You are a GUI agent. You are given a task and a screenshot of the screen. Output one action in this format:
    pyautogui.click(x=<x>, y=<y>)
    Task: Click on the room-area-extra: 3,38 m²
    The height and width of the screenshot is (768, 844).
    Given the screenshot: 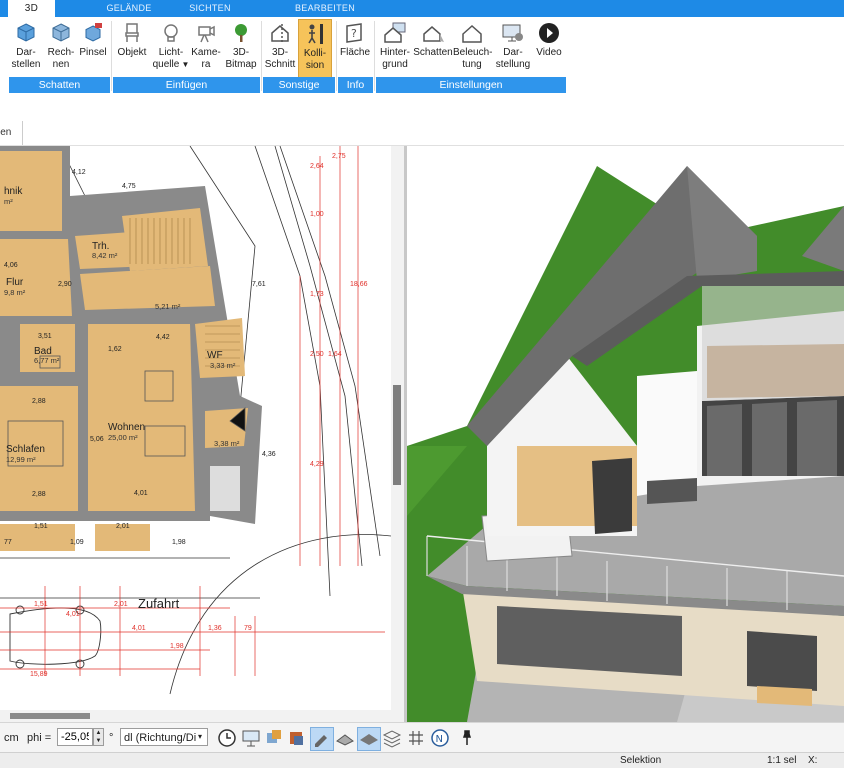 What is the action you would take?
    pyautogui.click(x=227, y=443)
    